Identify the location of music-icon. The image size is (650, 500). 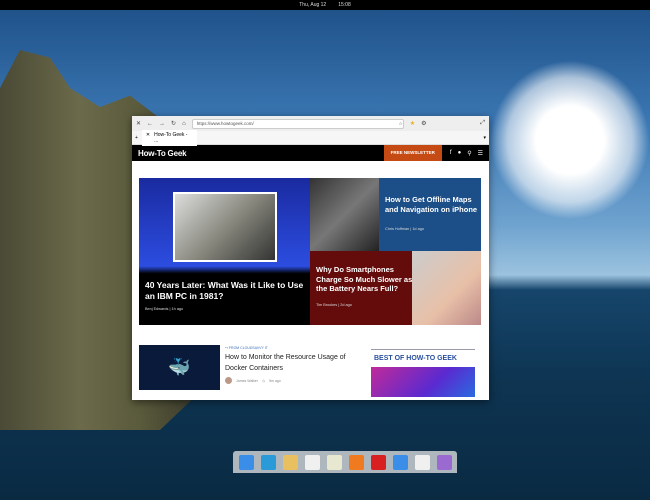
(356, 462).